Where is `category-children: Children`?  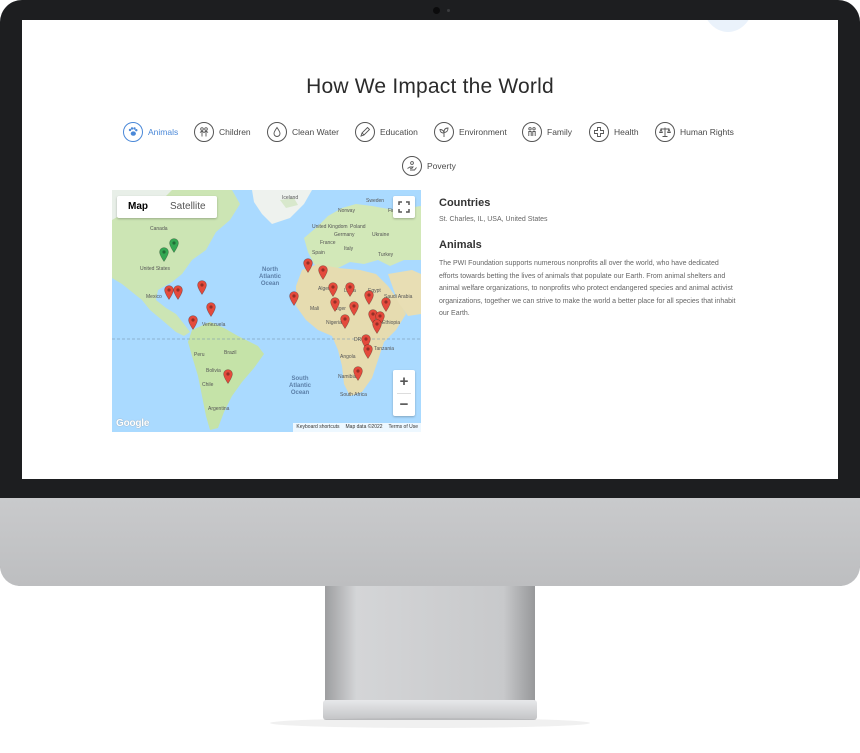 category-children: Children is located at coordinates (222, 132).